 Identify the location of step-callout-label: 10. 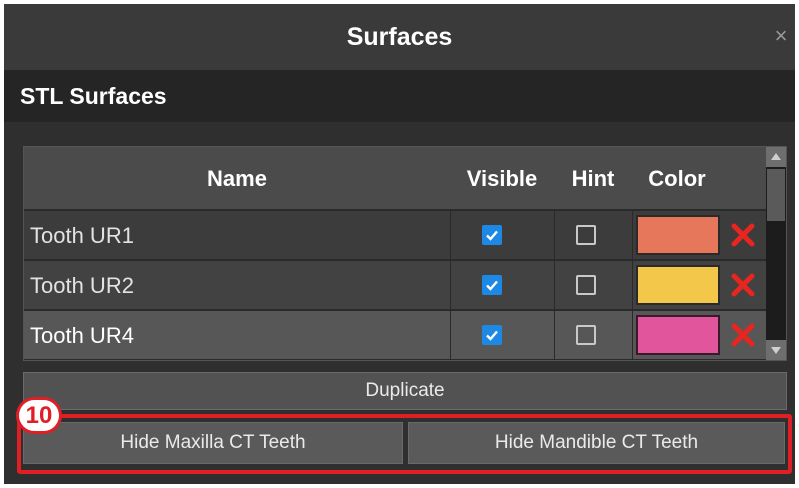
(39, 415).